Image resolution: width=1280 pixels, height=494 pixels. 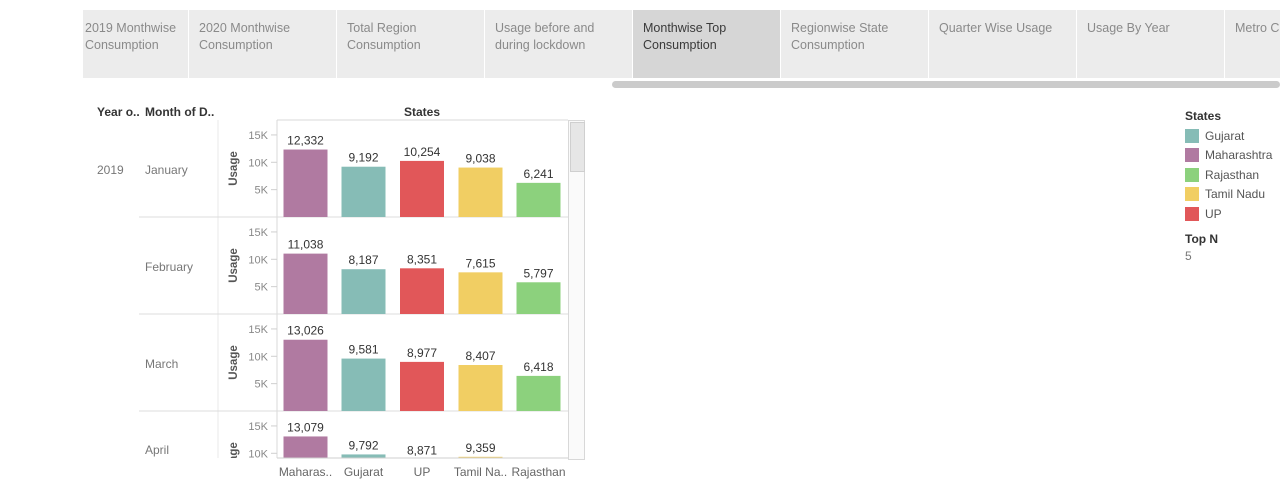 What do you see at coordinates (305, 141) in the screenshot?
I see `bar-value-label: 12,332` at bounding box center [305, 141].